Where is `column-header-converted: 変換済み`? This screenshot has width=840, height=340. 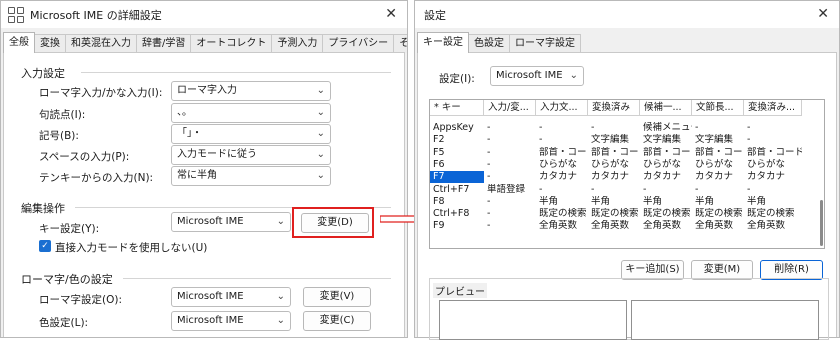
column-header-converted: 変換済み is located at coordinates (614, 108).